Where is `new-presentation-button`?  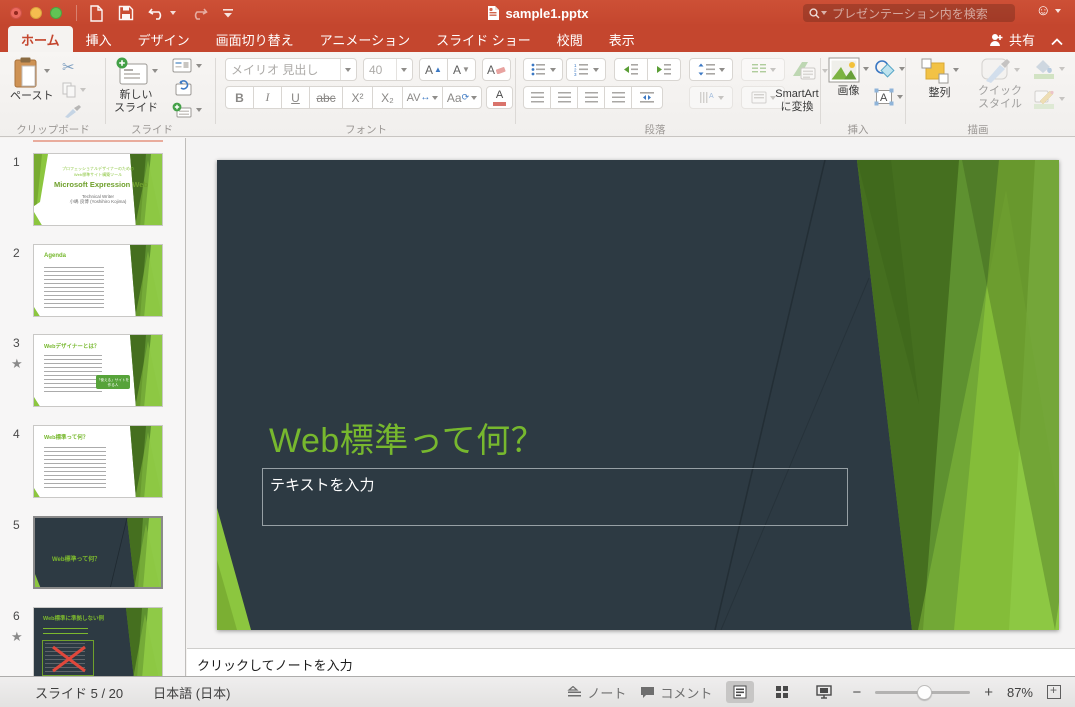
new-presentation-button is located at coordinates (96, 13).